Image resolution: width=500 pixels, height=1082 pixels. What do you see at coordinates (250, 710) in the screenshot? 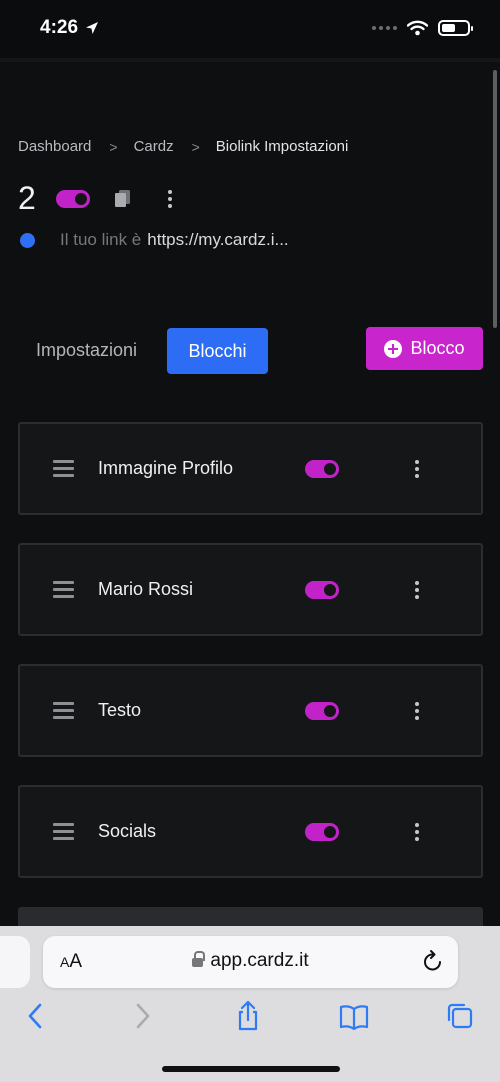
I see `block-card: Testo` at bounding box center [250, 710].